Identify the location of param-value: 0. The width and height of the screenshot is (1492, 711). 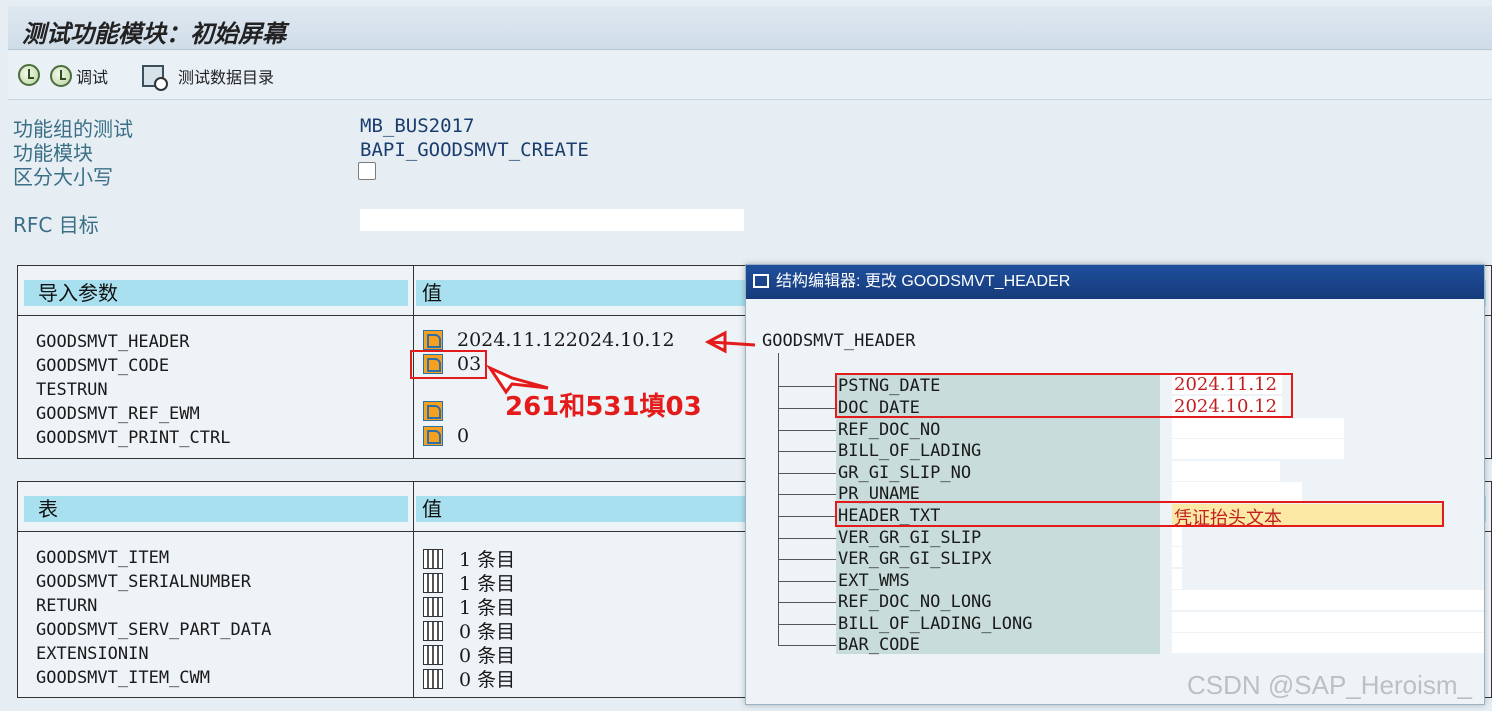
(463, 436).